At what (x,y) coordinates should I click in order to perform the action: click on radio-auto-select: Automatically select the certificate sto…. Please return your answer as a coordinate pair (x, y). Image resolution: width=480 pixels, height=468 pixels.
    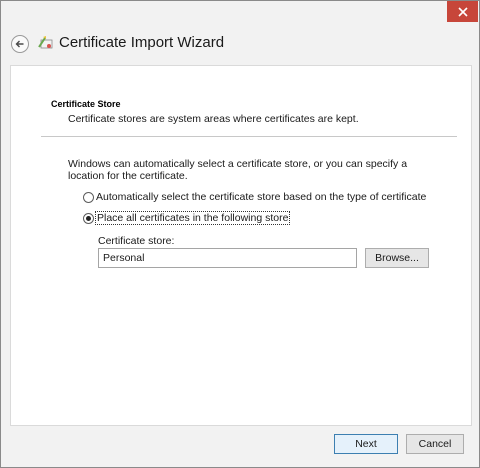
    Looking at the image, I should click on (254, 197).